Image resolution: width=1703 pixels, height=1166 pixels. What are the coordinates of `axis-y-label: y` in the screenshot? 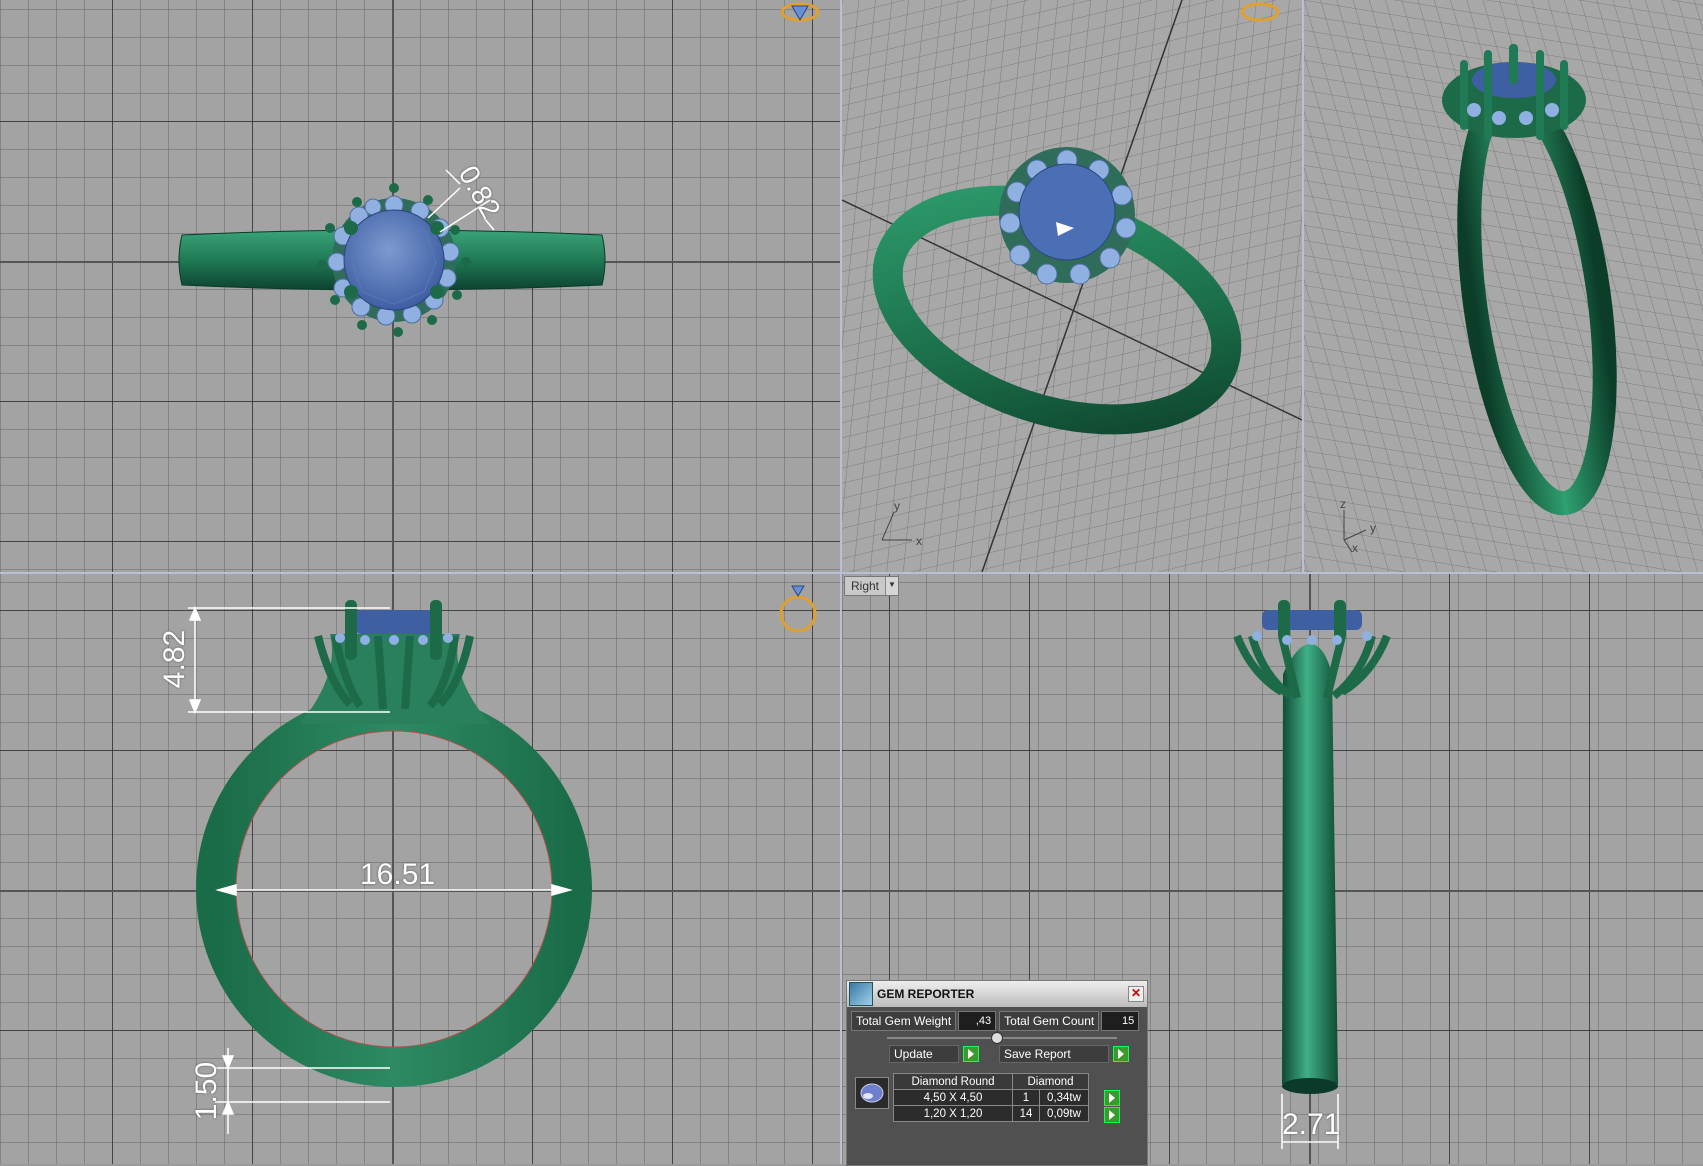 It's located at (897, 506).